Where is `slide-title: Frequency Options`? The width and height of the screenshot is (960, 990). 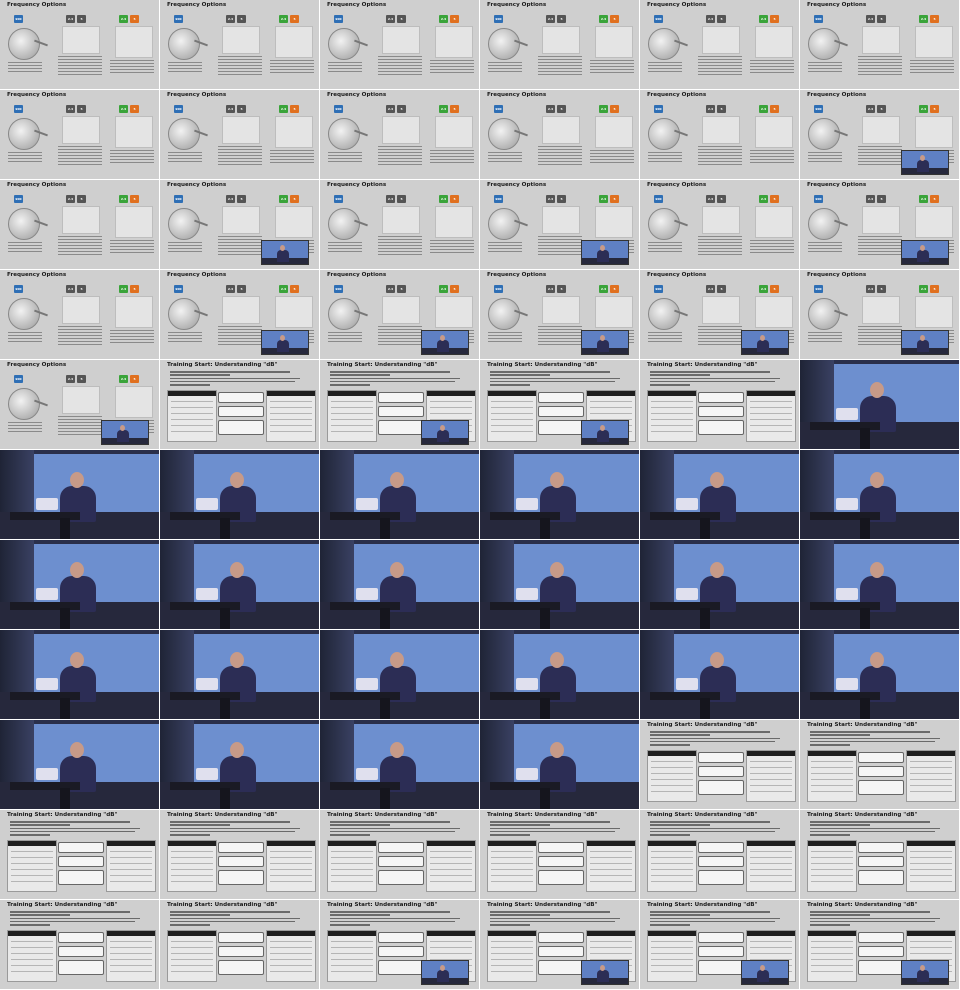
slide-title: Frequency Options is located at coordinates (357, 5).